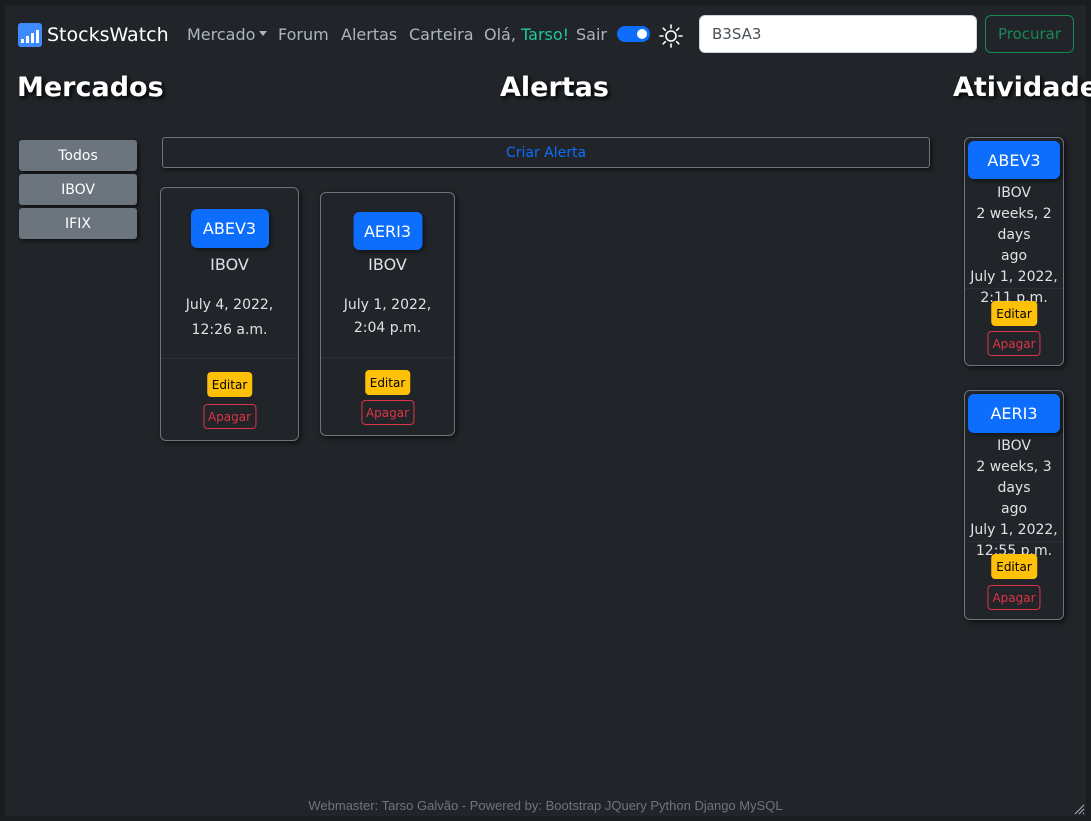 The height and width of the screenshot is (821, 1091). I want to click on alerts-heading: Alertas, so click(554, 87).